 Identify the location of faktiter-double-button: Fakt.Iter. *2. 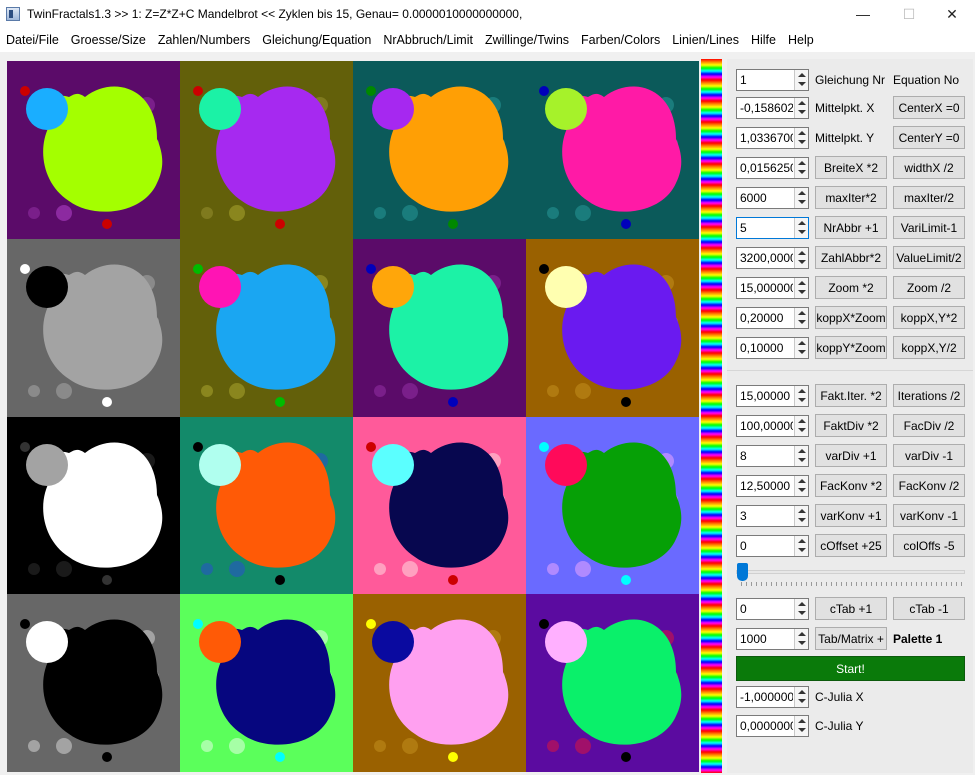
(851, 395).